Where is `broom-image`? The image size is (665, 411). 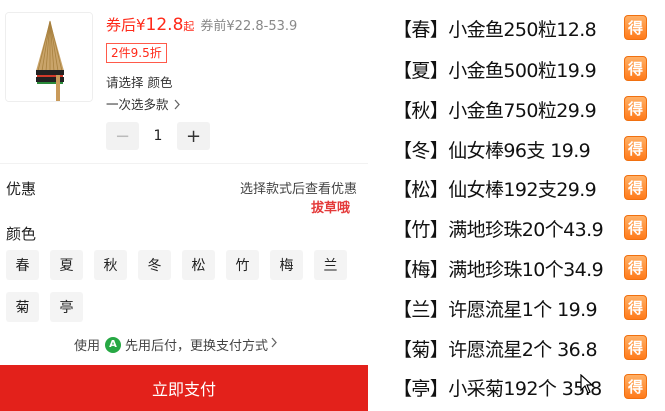 broom-image is located at coordinates (49, 57).